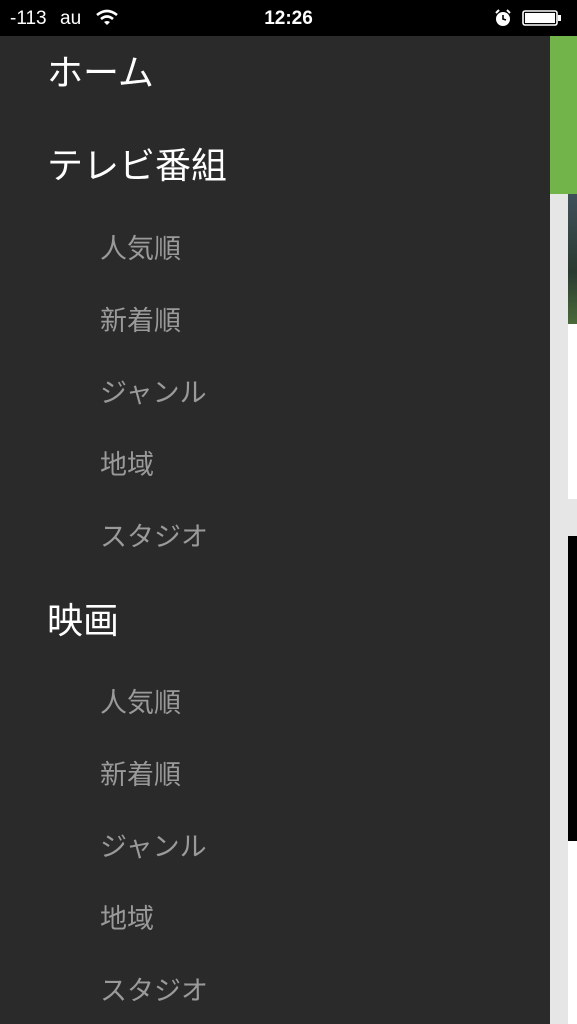 This screenshot has width=577, height=1024. I want to click on menu-tv-studio: スタジオ, so click(154, 538).